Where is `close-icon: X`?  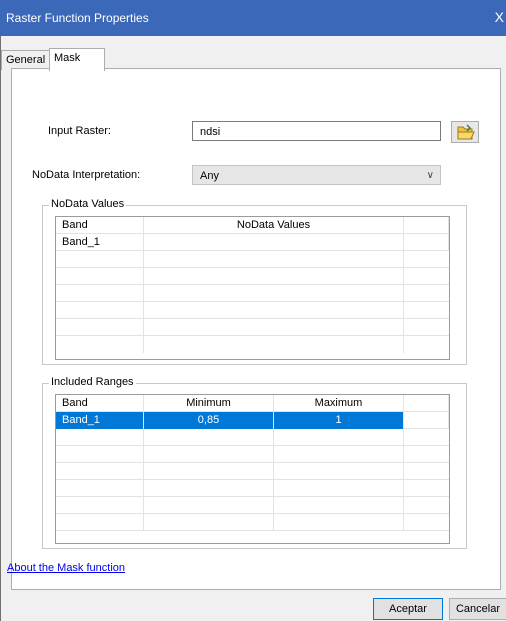
close-icon: X is located at coordinates (499, 17).